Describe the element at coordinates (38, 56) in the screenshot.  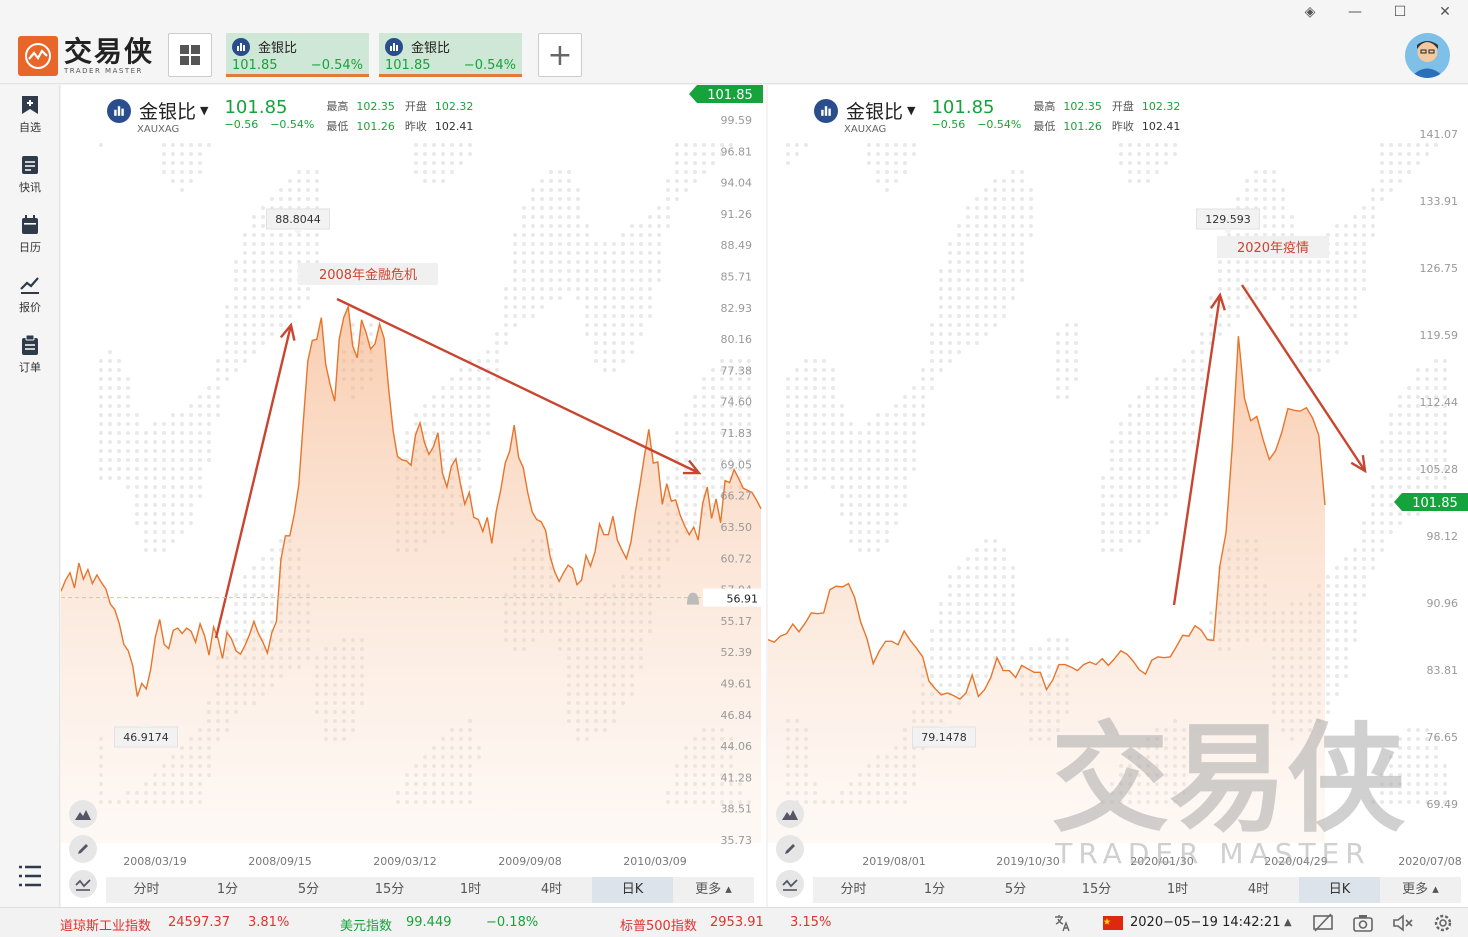
I see `logo-mark-icon` at that location.